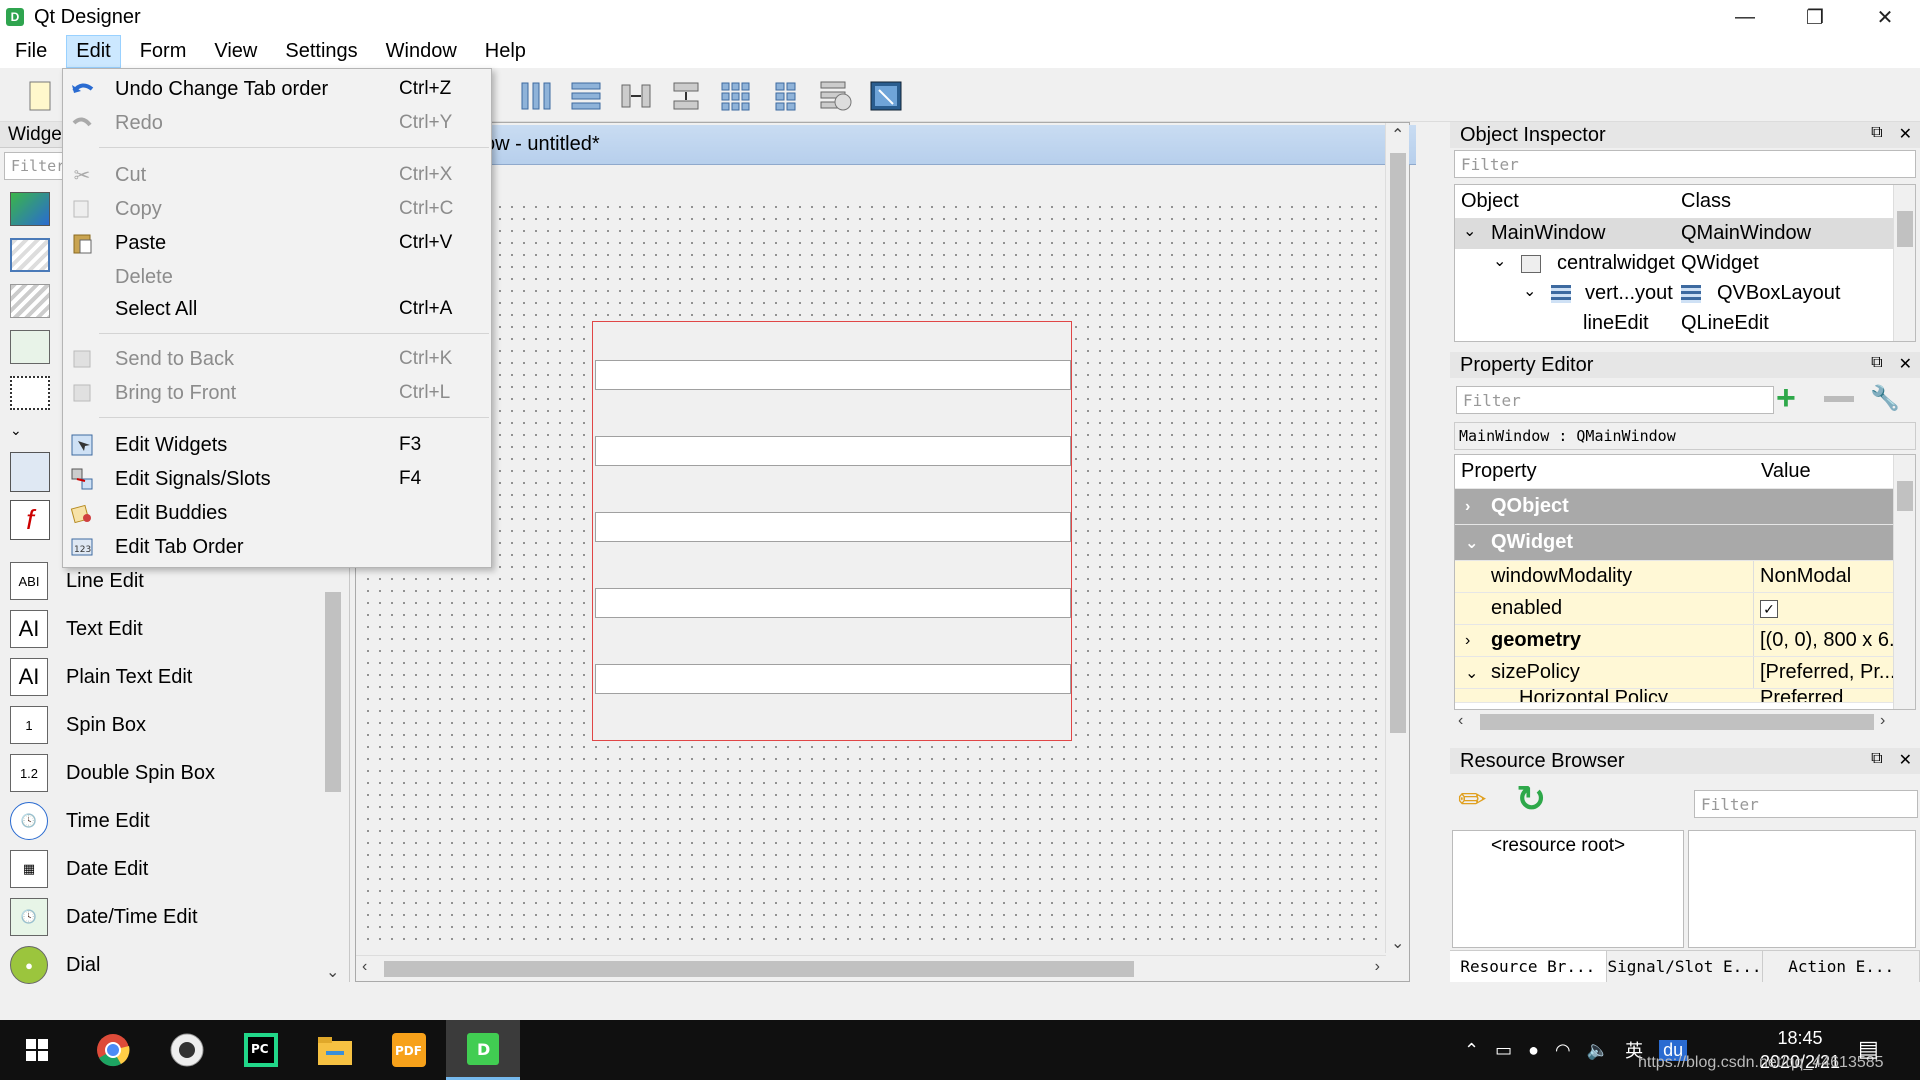  Describe the element at coordinates (1706, 201) in the screenshot. I see `column-header-class: Class` at that location.